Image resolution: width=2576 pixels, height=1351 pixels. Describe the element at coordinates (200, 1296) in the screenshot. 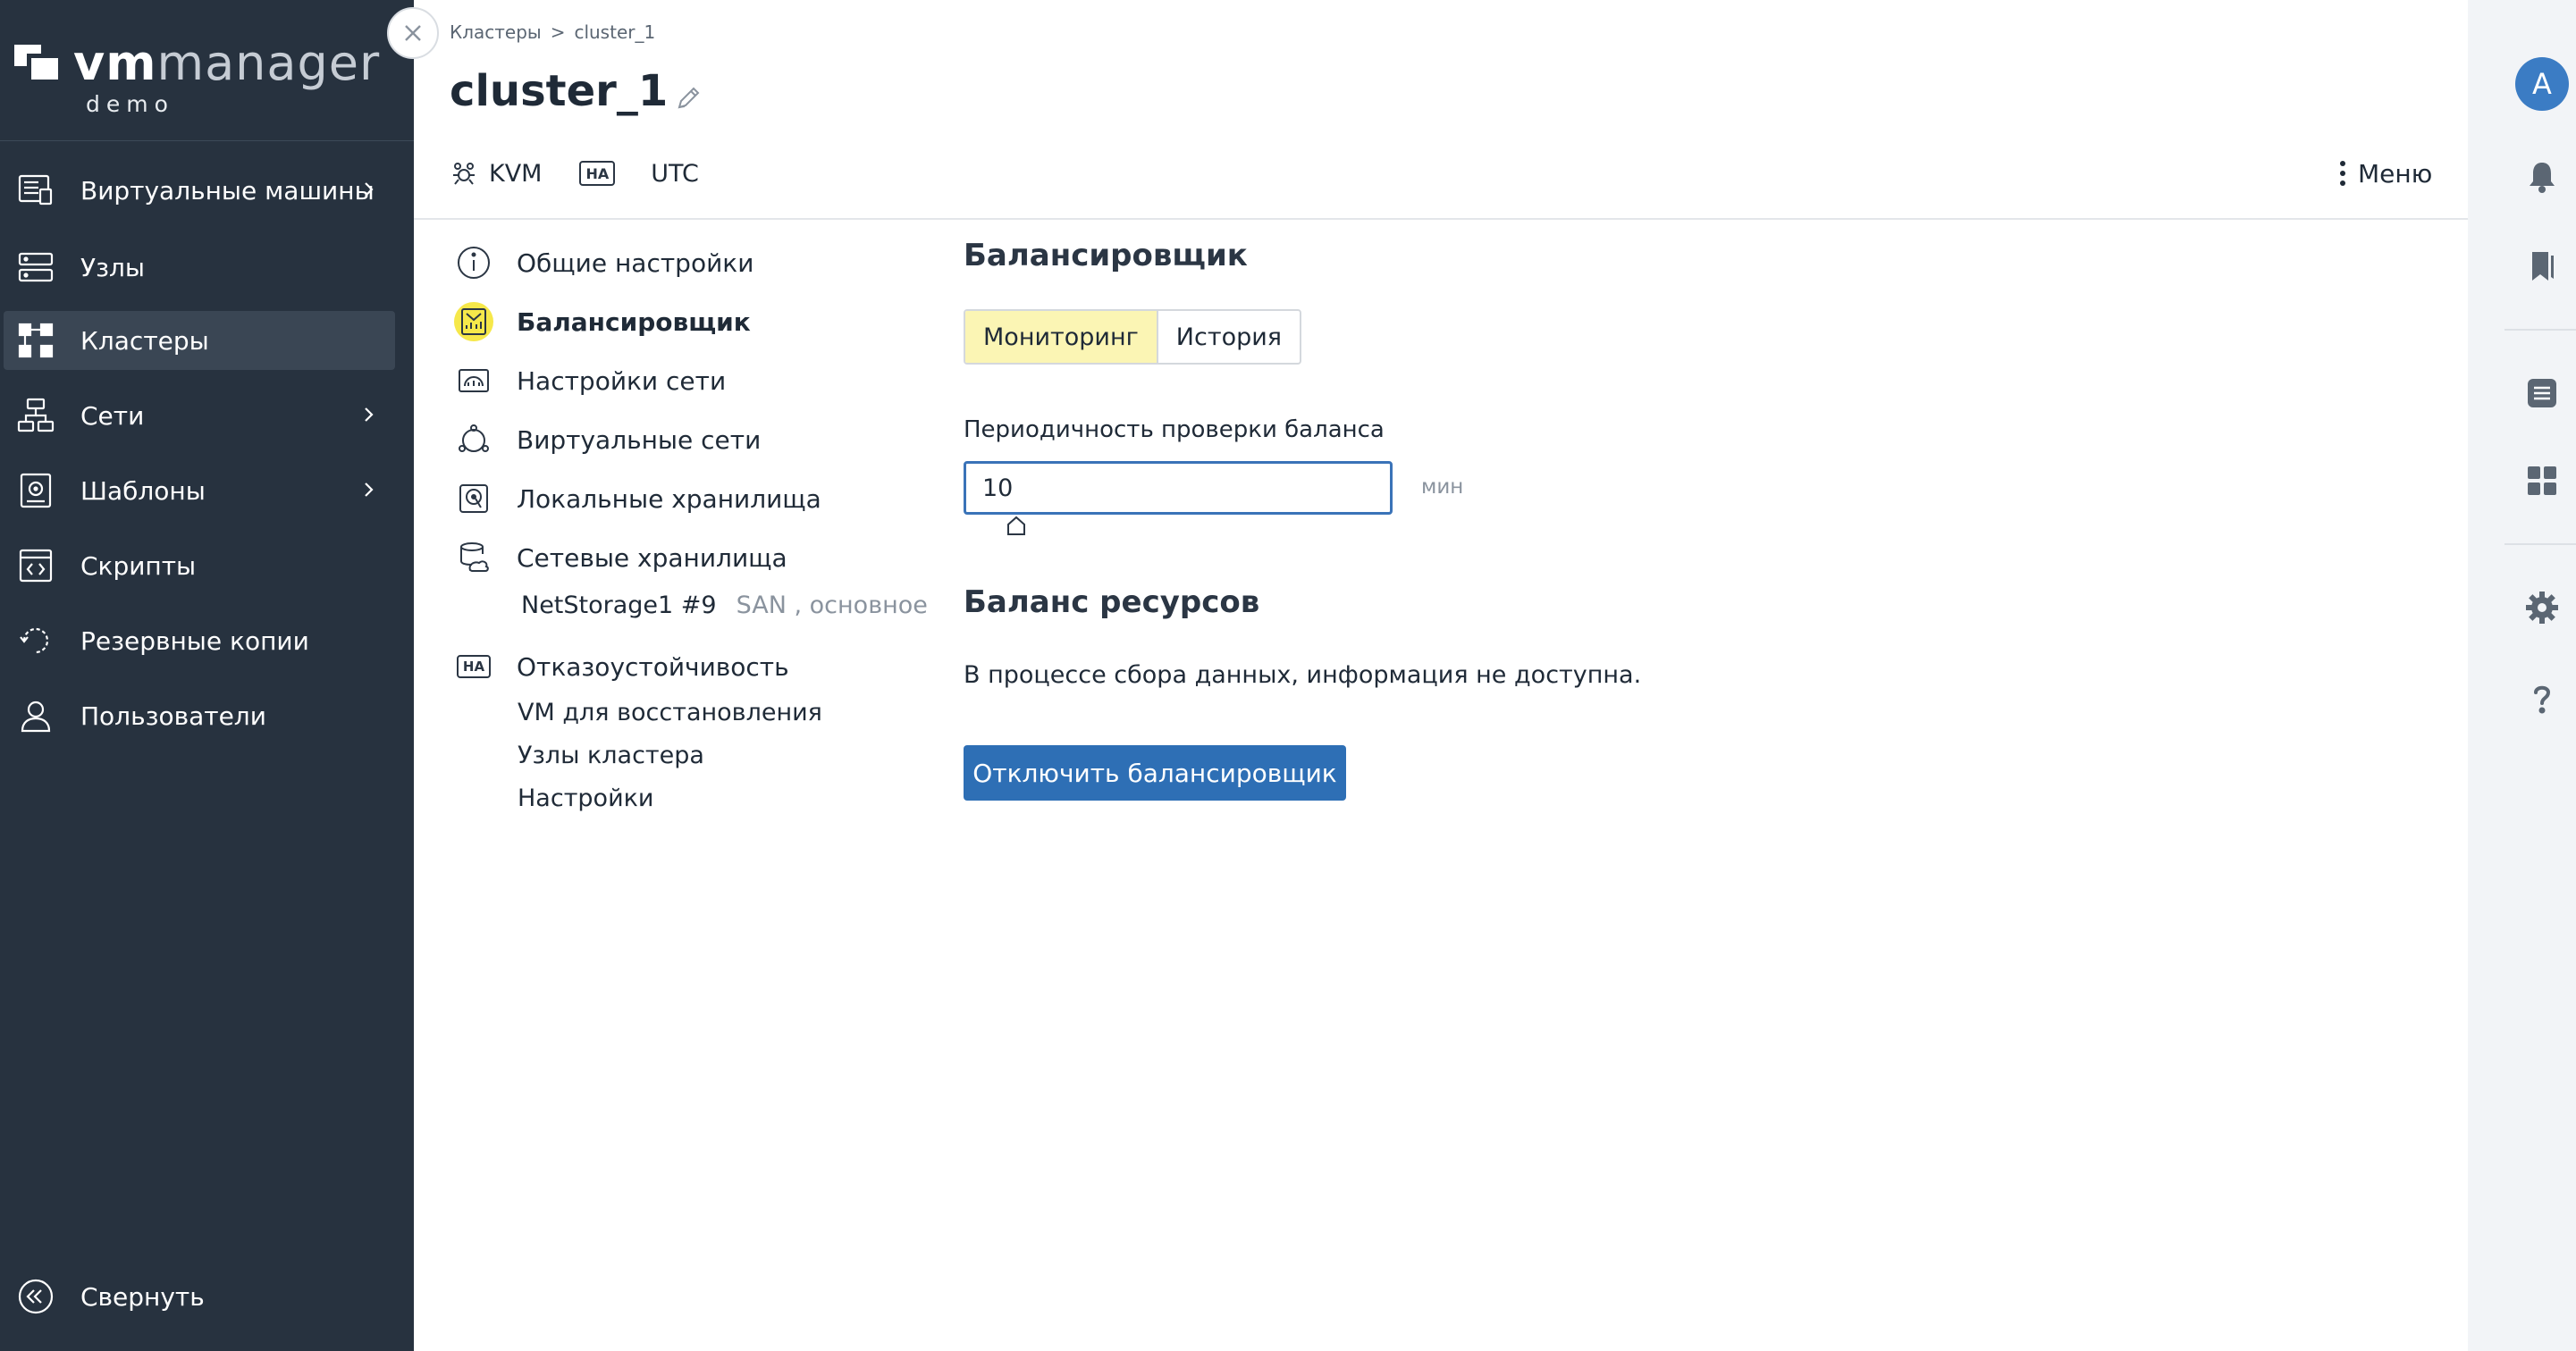

I see `sidebar-collapse-button: Свернуть` at that location.